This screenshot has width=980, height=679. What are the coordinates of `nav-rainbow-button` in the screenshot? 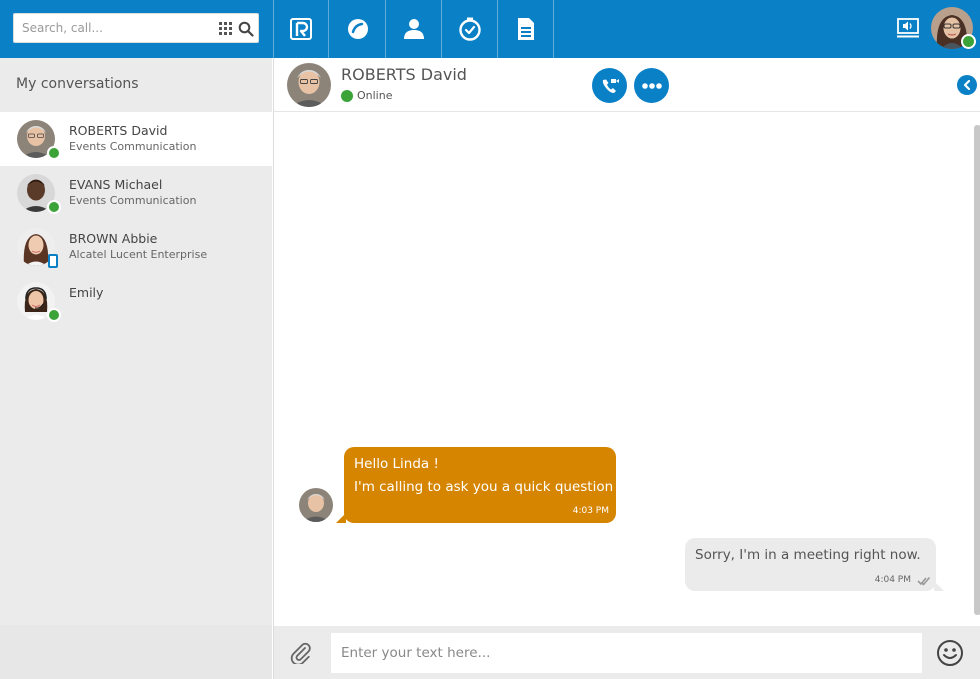 It's located at (301, 29).